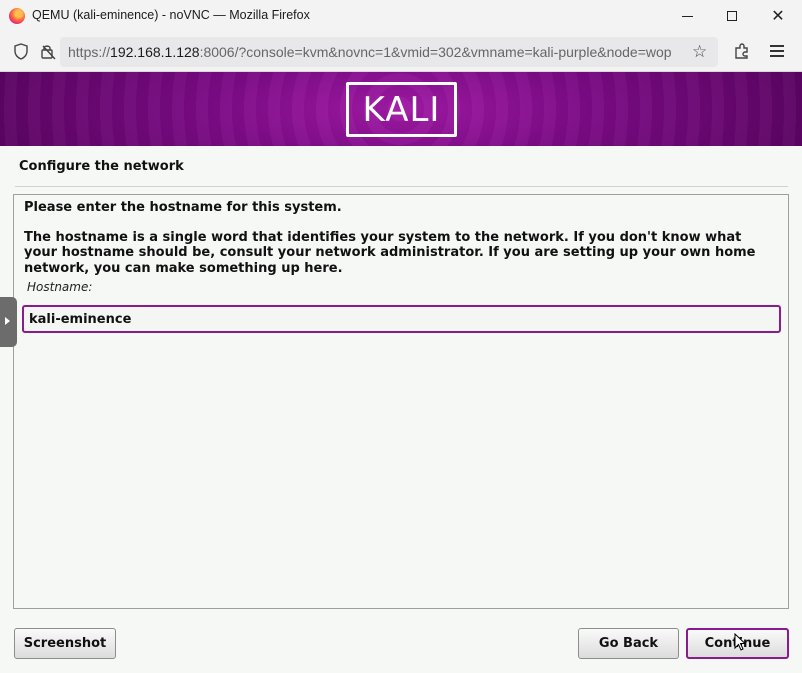 The image size is (802, 673). What do you see at coordinates (60, 287) in the screenshot?
I see `hostname-label: Hostname:` at bounding box center [60, 287].